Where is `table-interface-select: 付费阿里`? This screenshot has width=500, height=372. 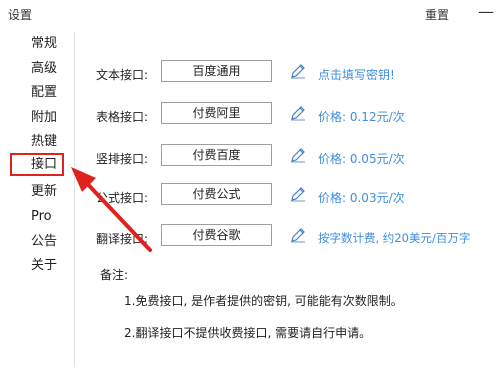 table-interface-select: 付费阿里 is located at coordinates (216, 113).